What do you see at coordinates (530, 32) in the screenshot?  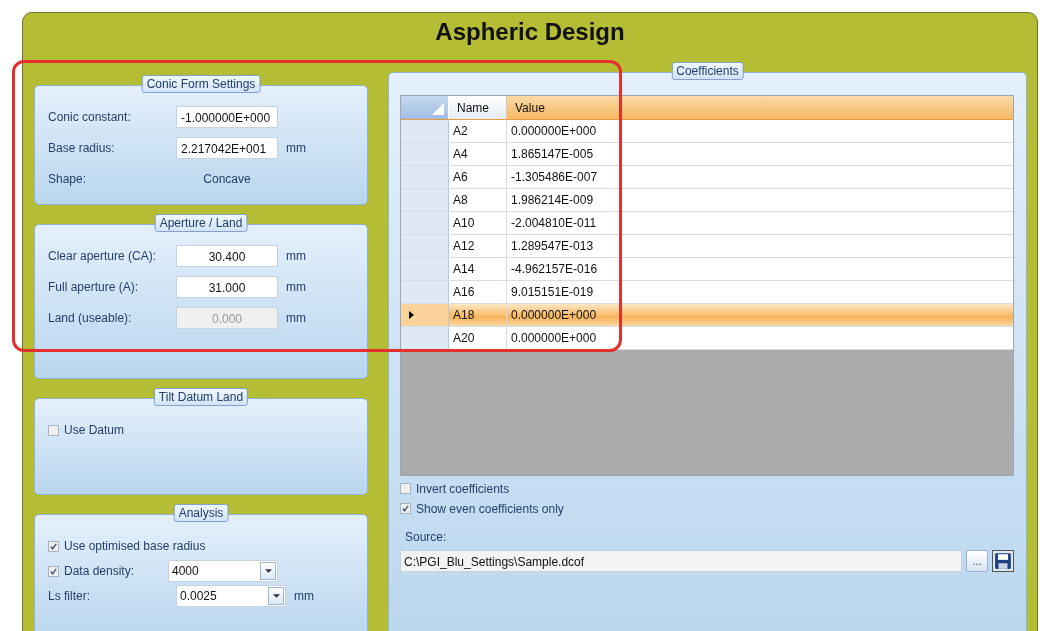 I see `window-title: Aspheric Design` at bounding box center [530, 32].